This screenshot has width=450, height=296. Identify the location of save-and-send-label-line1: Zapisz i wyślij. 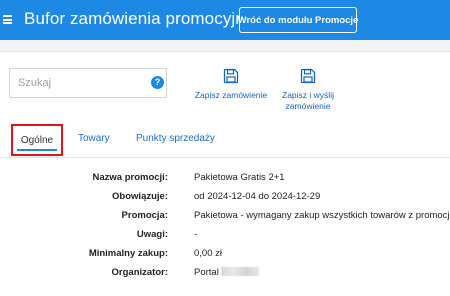
(308, 95).